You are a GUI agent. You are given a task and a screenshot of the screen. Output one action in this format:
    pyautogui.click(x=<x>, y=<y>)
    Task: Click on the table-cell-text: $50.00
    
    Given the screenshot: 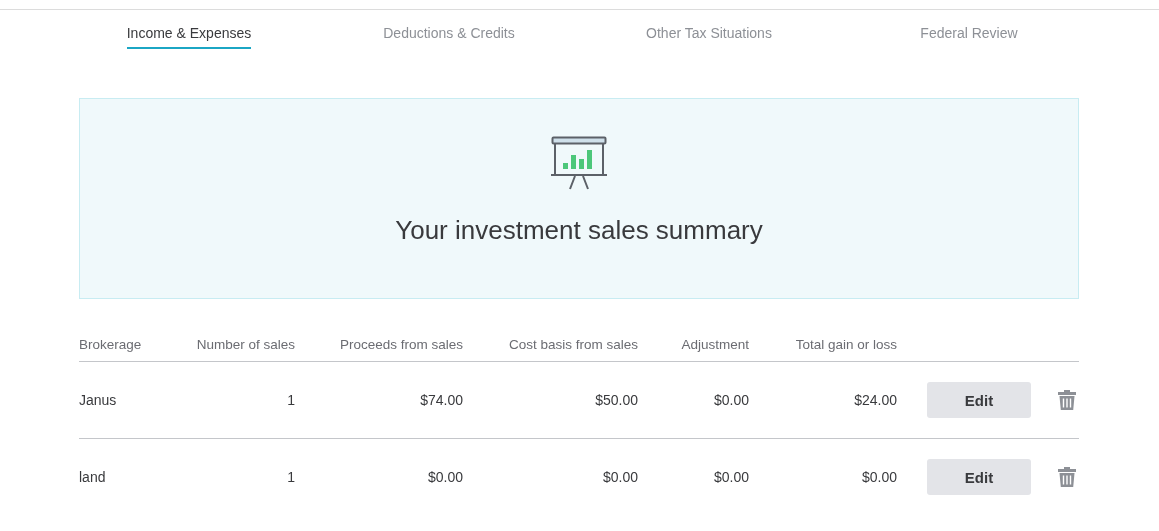 What is the action you would take?
    pyautogui.click(x=616, y=400)
    